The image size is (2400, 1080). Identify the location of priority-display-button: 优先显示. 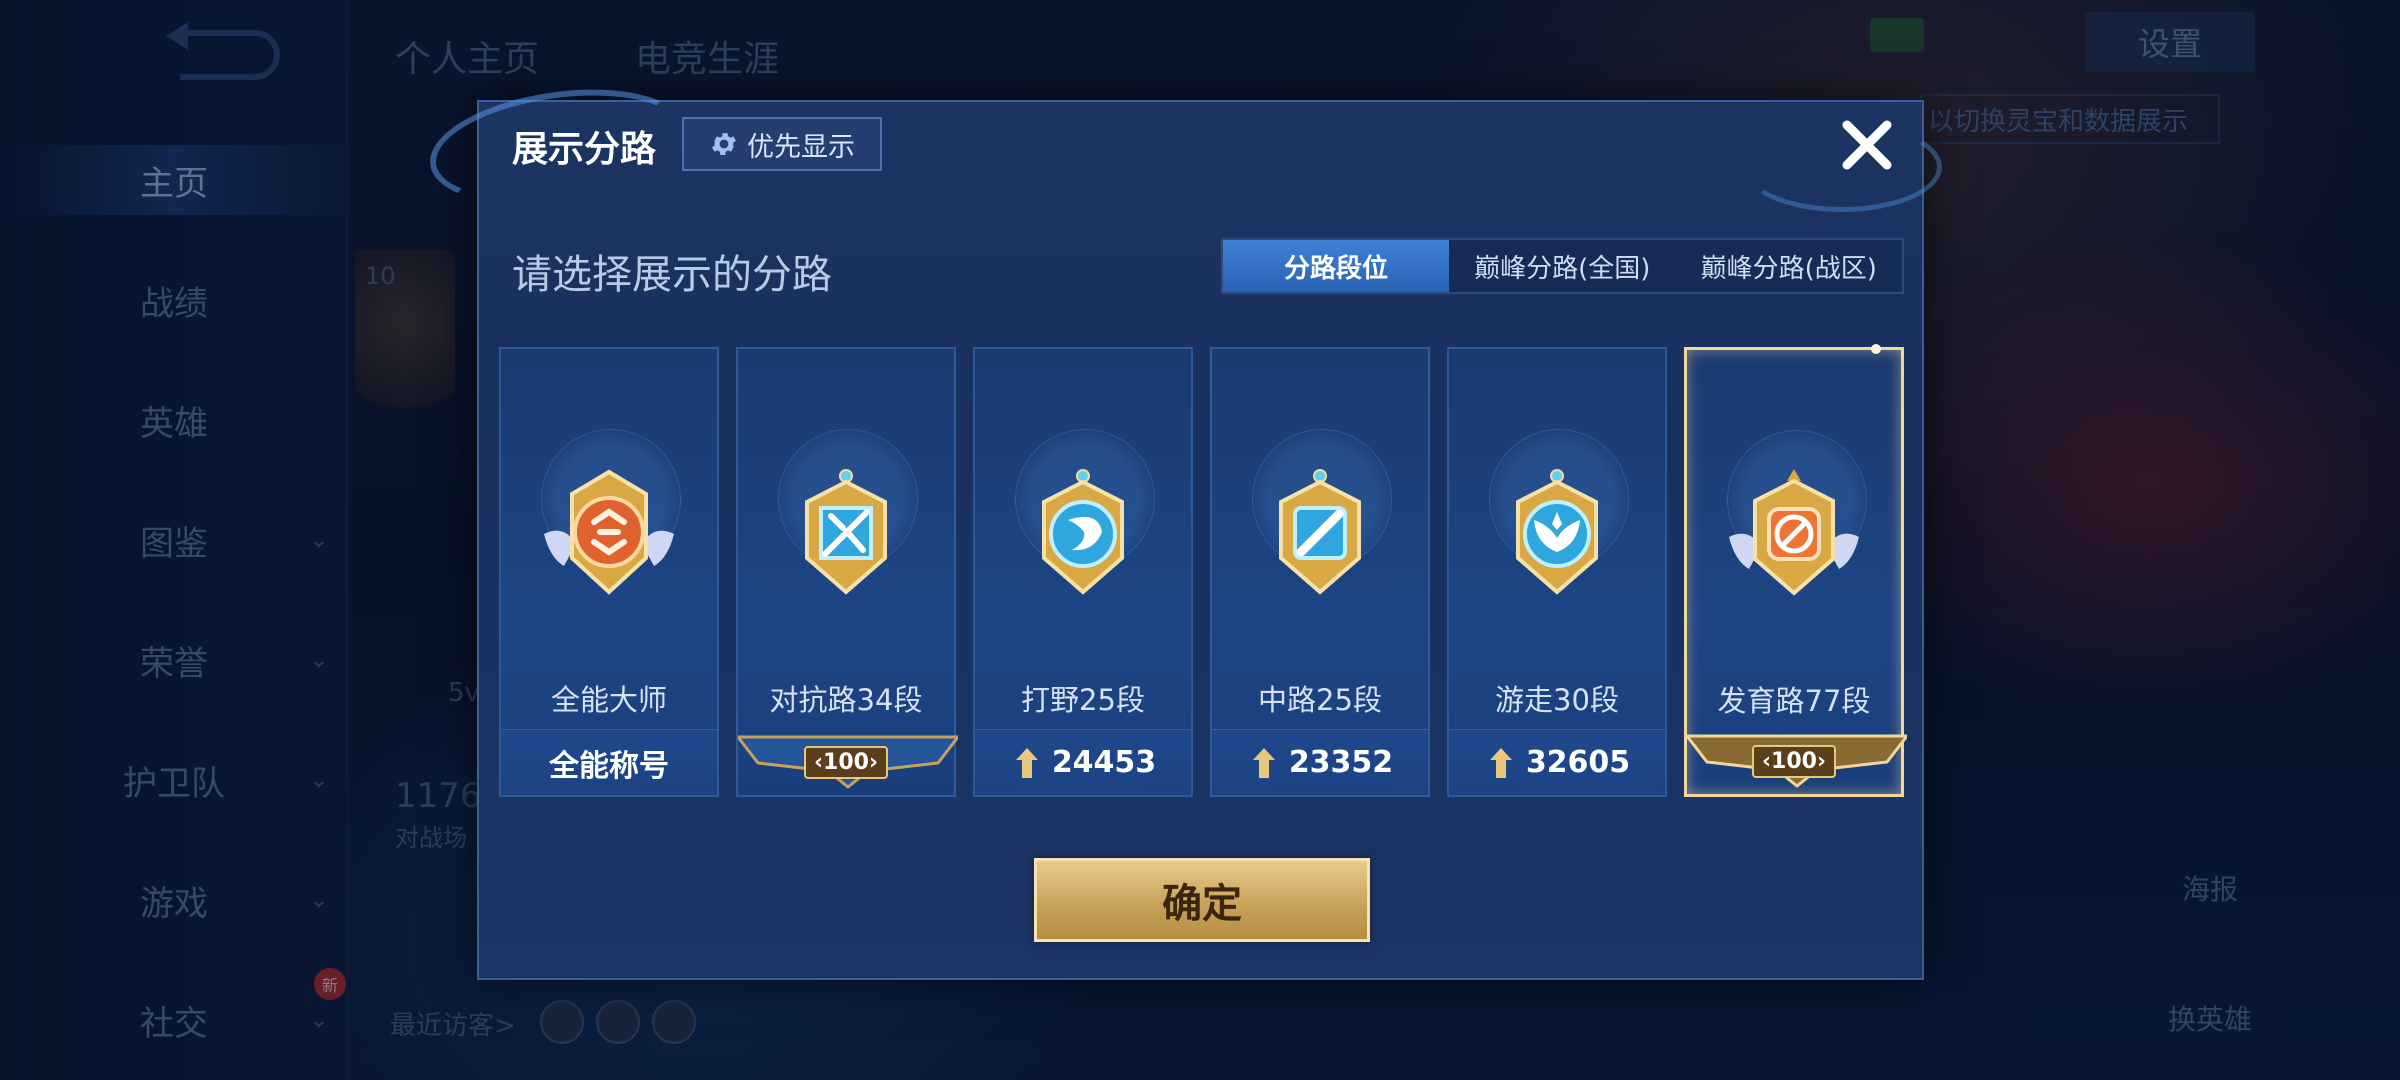
(782, 144).